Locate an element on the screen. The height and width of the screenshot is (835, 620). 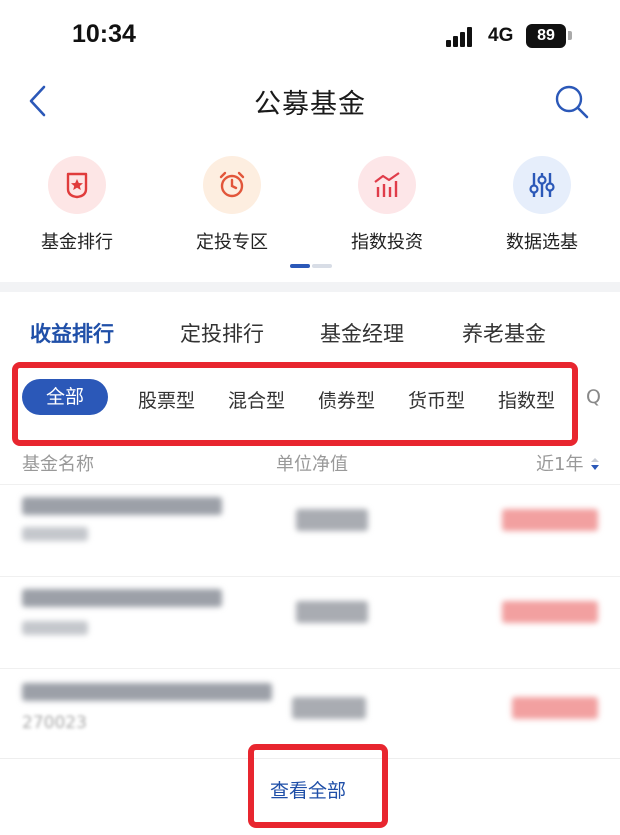
bar-trend-icon is located at coordinates (387, 185).